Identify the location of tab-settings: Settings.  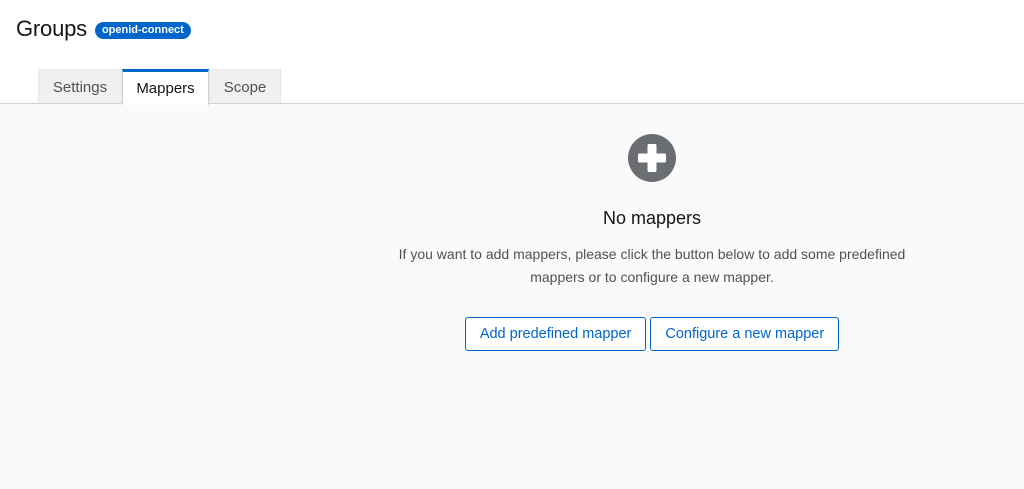
(80, 86).